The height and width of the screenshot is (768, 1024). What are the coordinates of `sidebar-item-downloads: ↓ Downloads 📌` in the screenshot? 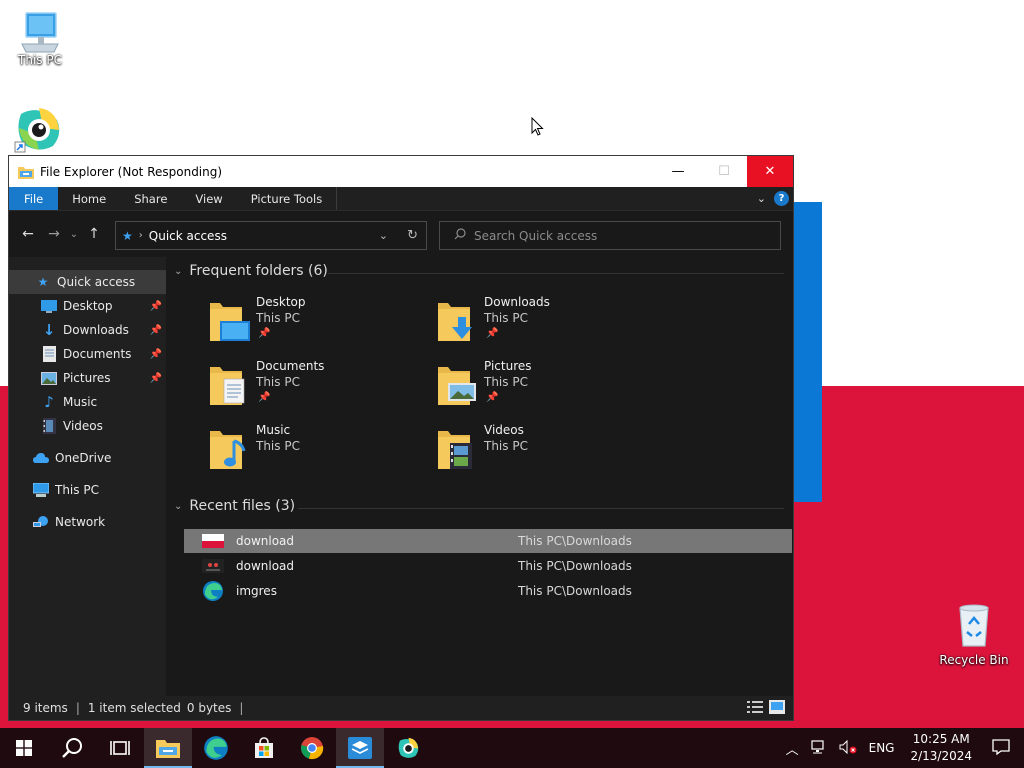 It's located at (87, 330).